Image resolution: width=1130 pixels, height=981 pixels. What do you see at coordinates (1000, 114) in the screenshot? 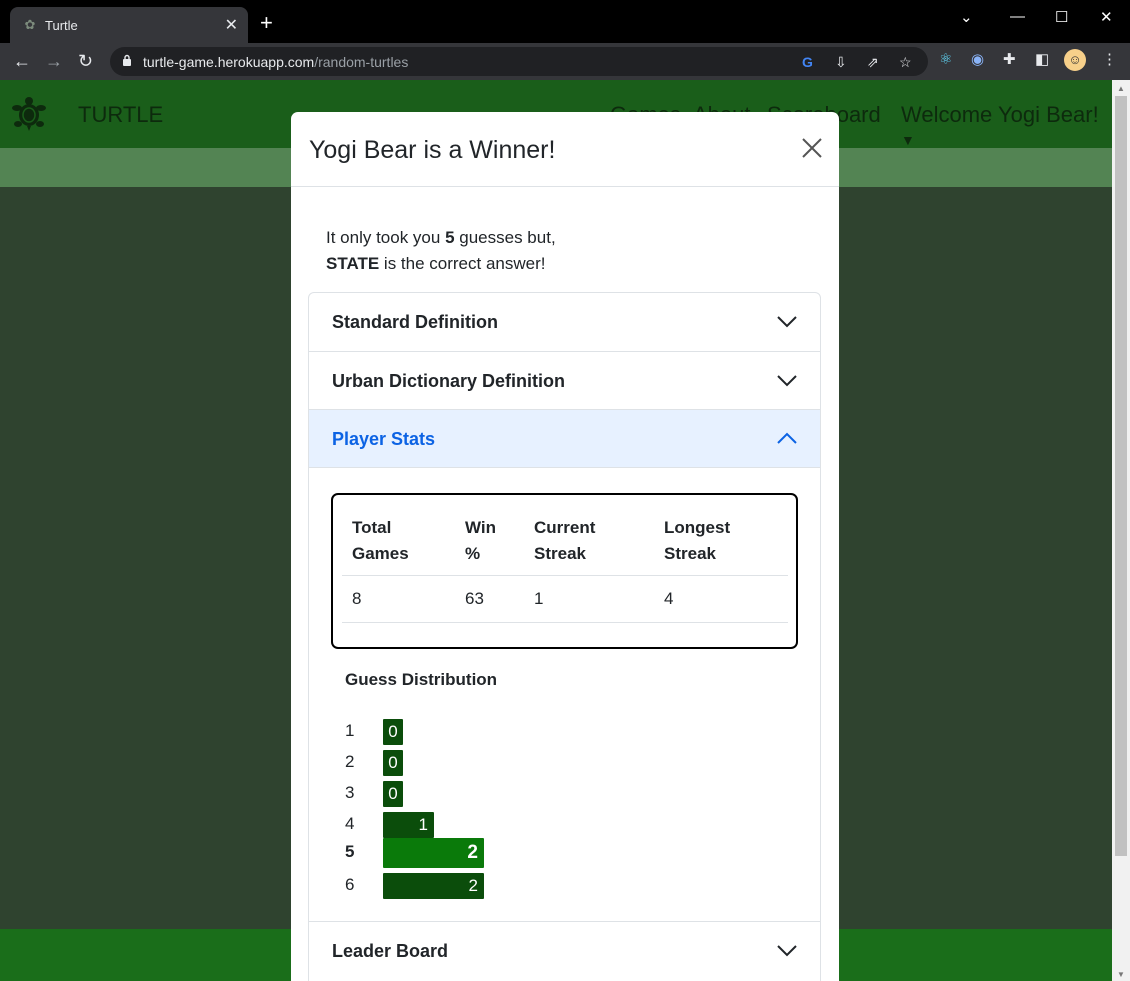
I see `user-menu-label: Welcome Yogi Bear!` at bounding box center [1000, 114].